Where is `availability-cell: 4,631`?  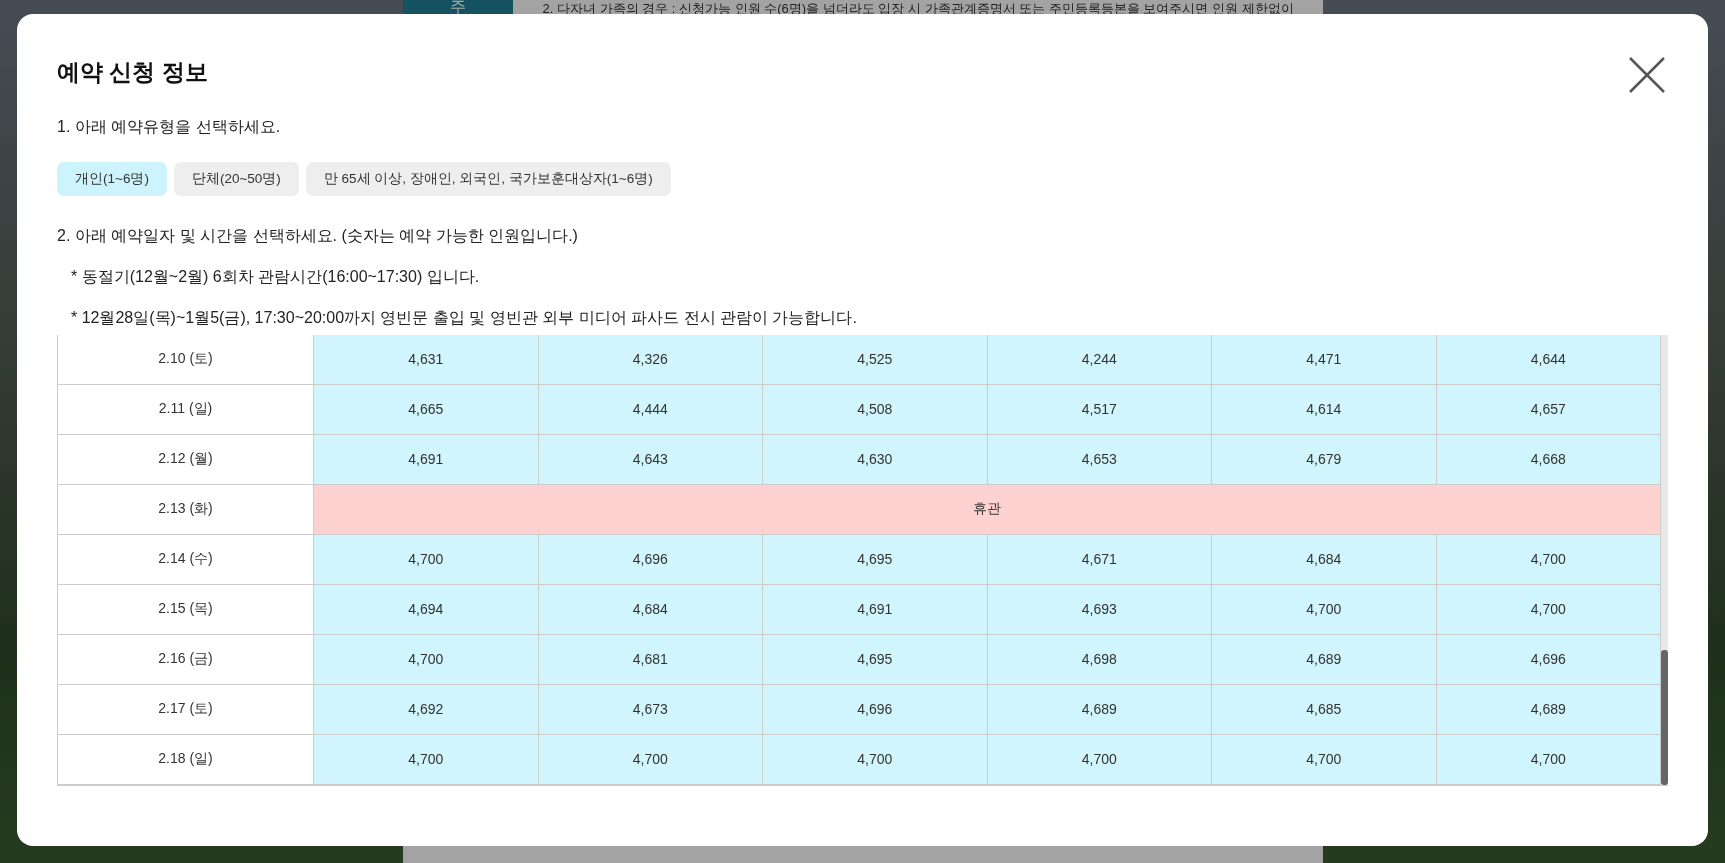
availability-cell: 4,631 is located at coordinates (426, 359).